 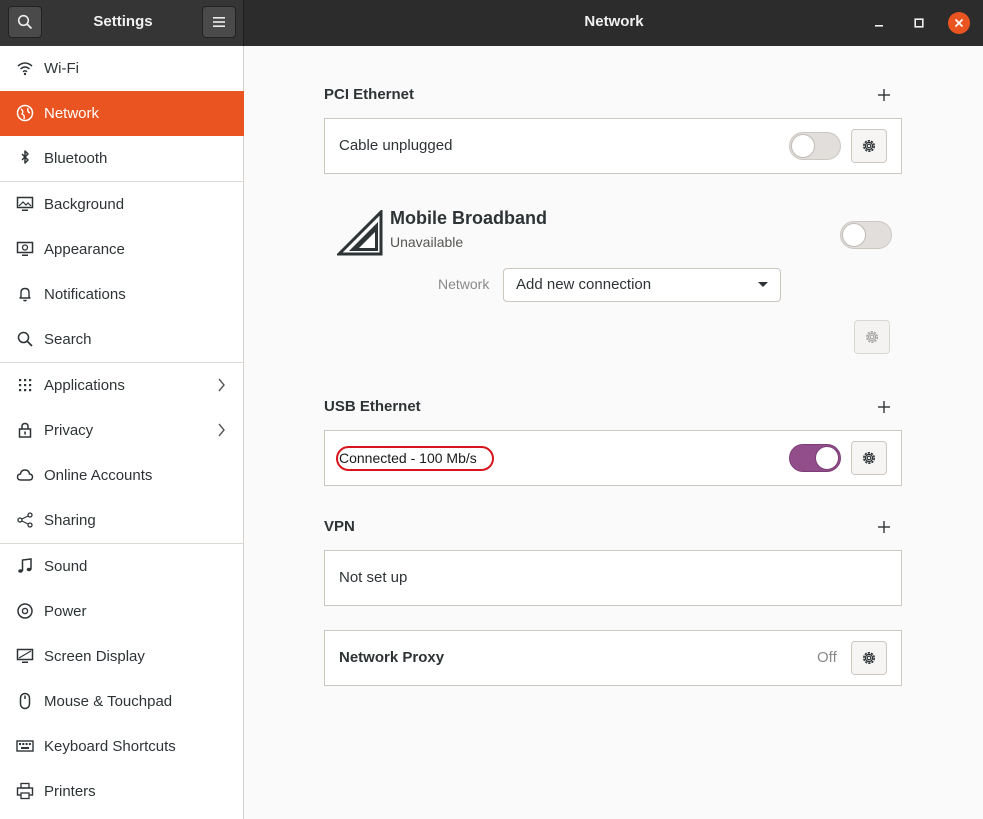 I want to click on add-usb-connection-button, so click(x=884, y=407).